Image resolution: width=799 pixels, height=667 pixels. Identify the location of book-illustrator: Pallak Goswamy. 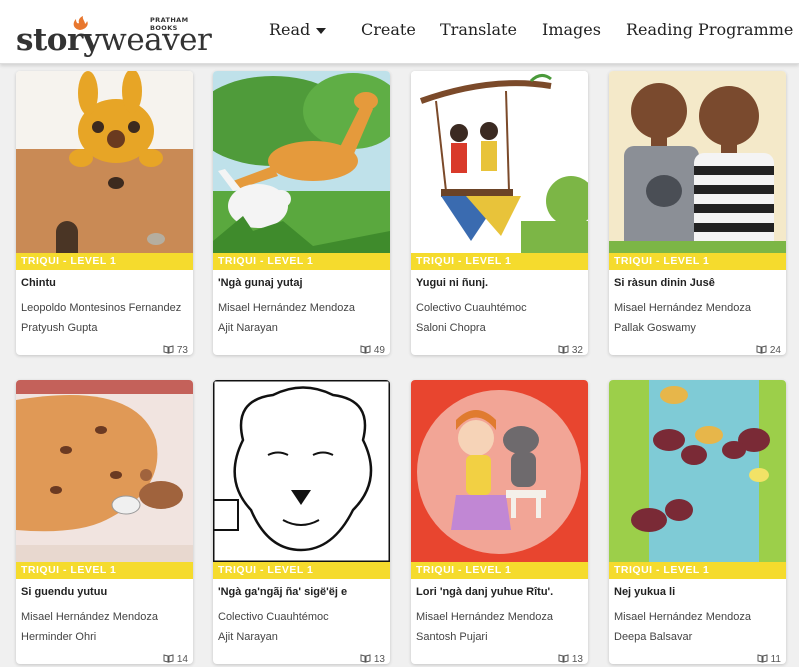
(699, 328).